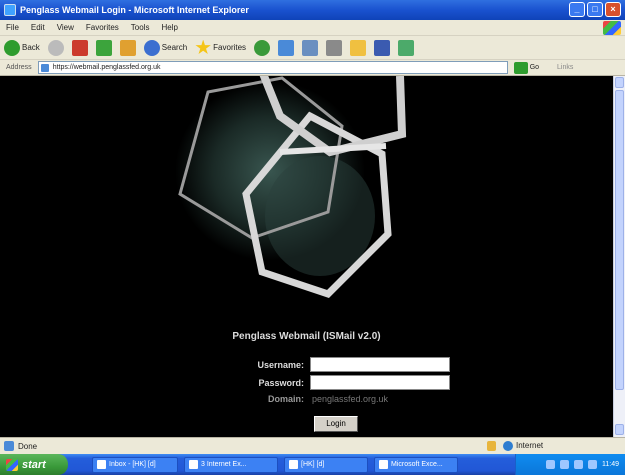 This screenshot has width=625, height=475. I want to click on stop-button, so click(79, 47).